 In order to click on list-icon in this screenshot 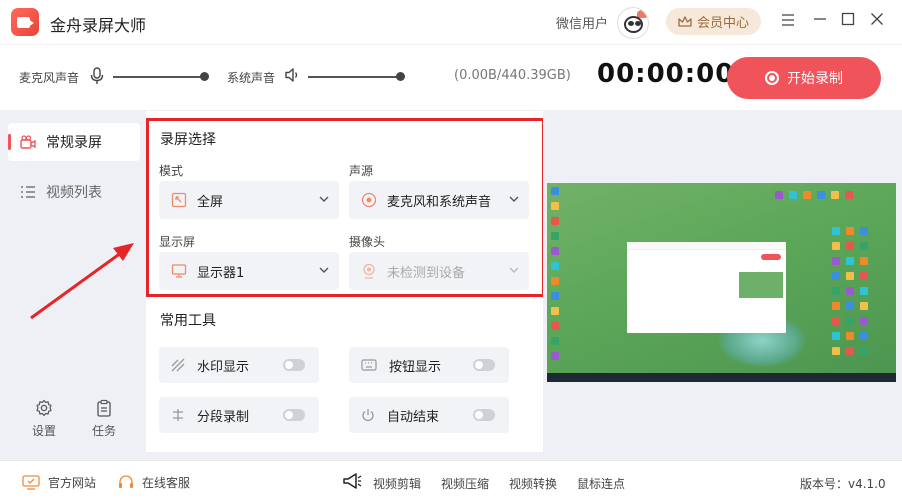, I will do `click(28, 192)`.